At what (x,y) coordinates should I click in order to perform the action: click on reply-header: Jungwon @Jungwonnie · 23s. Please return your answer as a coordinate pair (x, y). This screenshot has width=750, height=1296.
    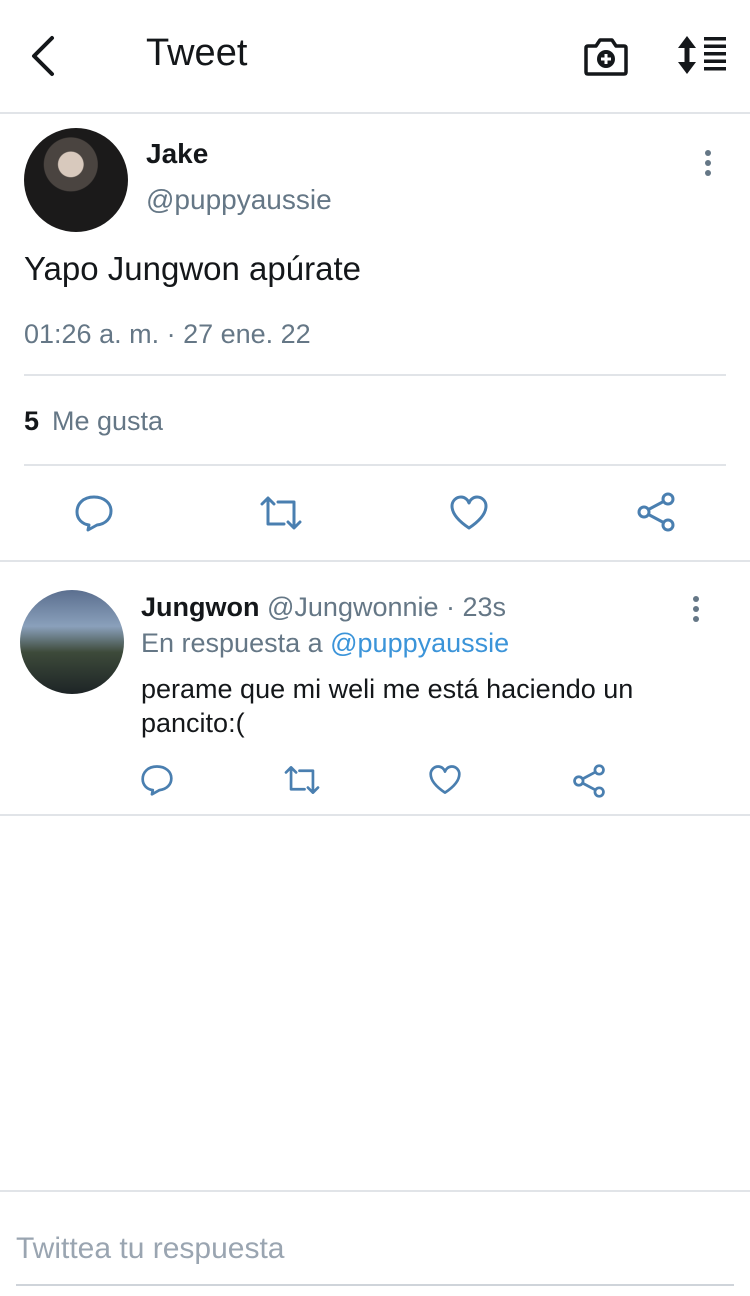
    Looking at the image, I should click on (323, 607).